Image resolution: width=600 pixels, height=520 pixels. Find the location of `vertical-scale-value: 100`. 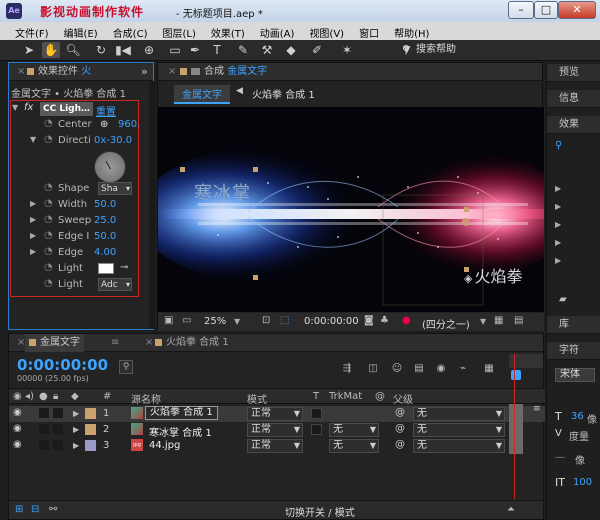

vertical-scale-value: 100 is located at coordinates (582, 482).